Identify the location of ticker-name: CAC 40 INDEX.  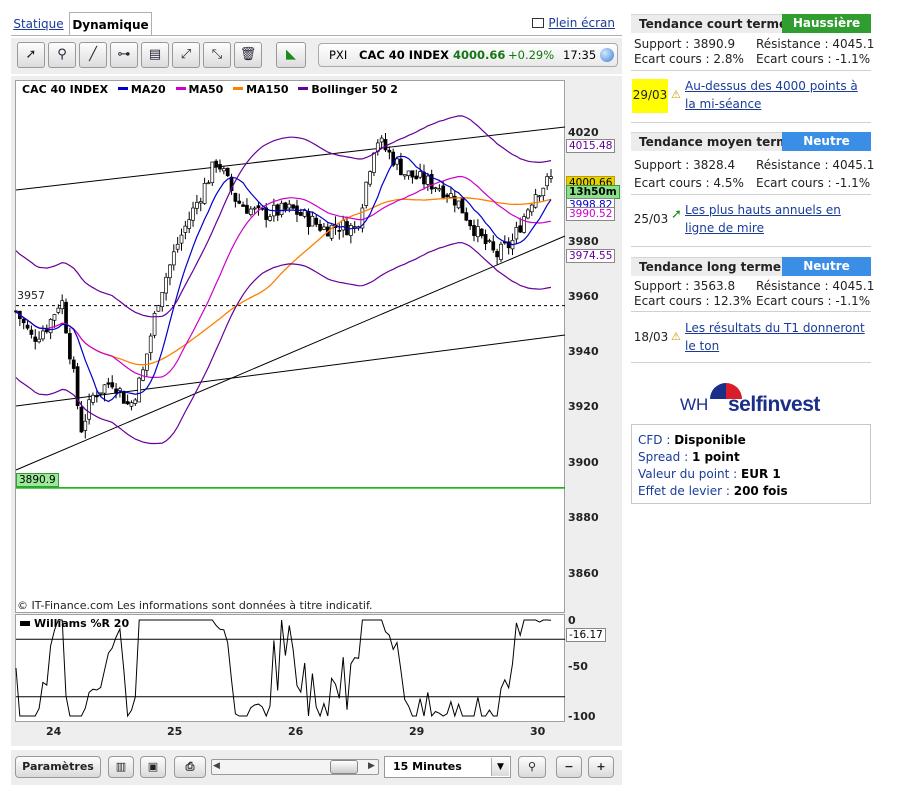
(404, 55).